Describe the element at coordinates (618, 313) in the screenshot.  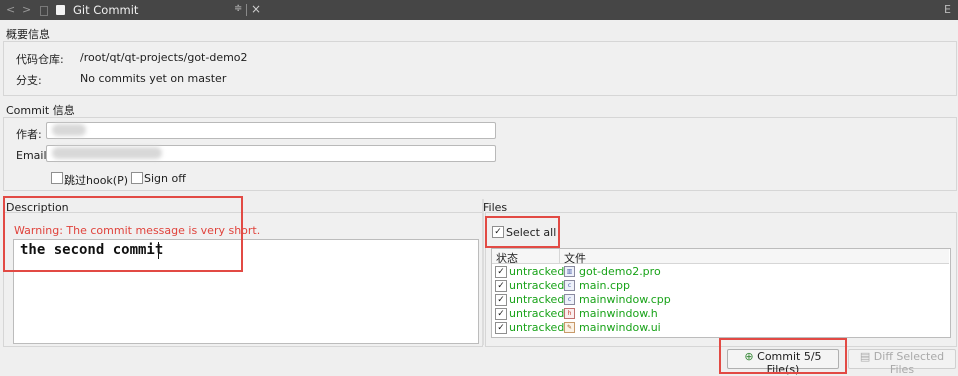
I see `file-row-name: mainwindow.h` at that location.